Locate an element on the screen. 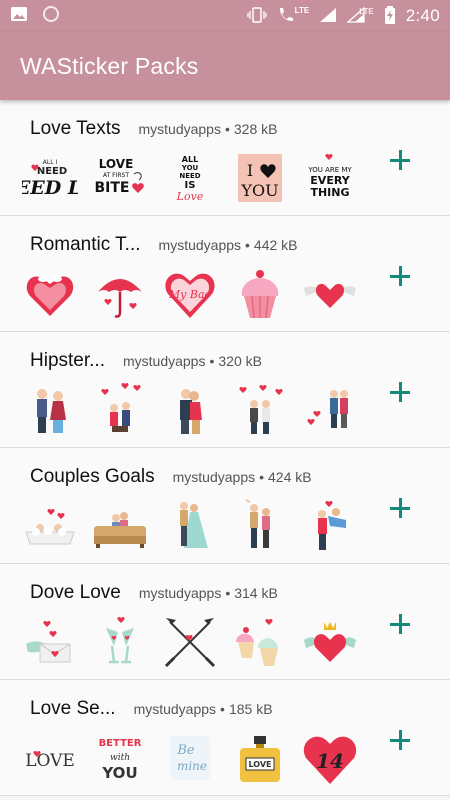 The height and width of the screenshot is (800, 450). umbrella-hearts-sticker is located at coordinates (120, 294).